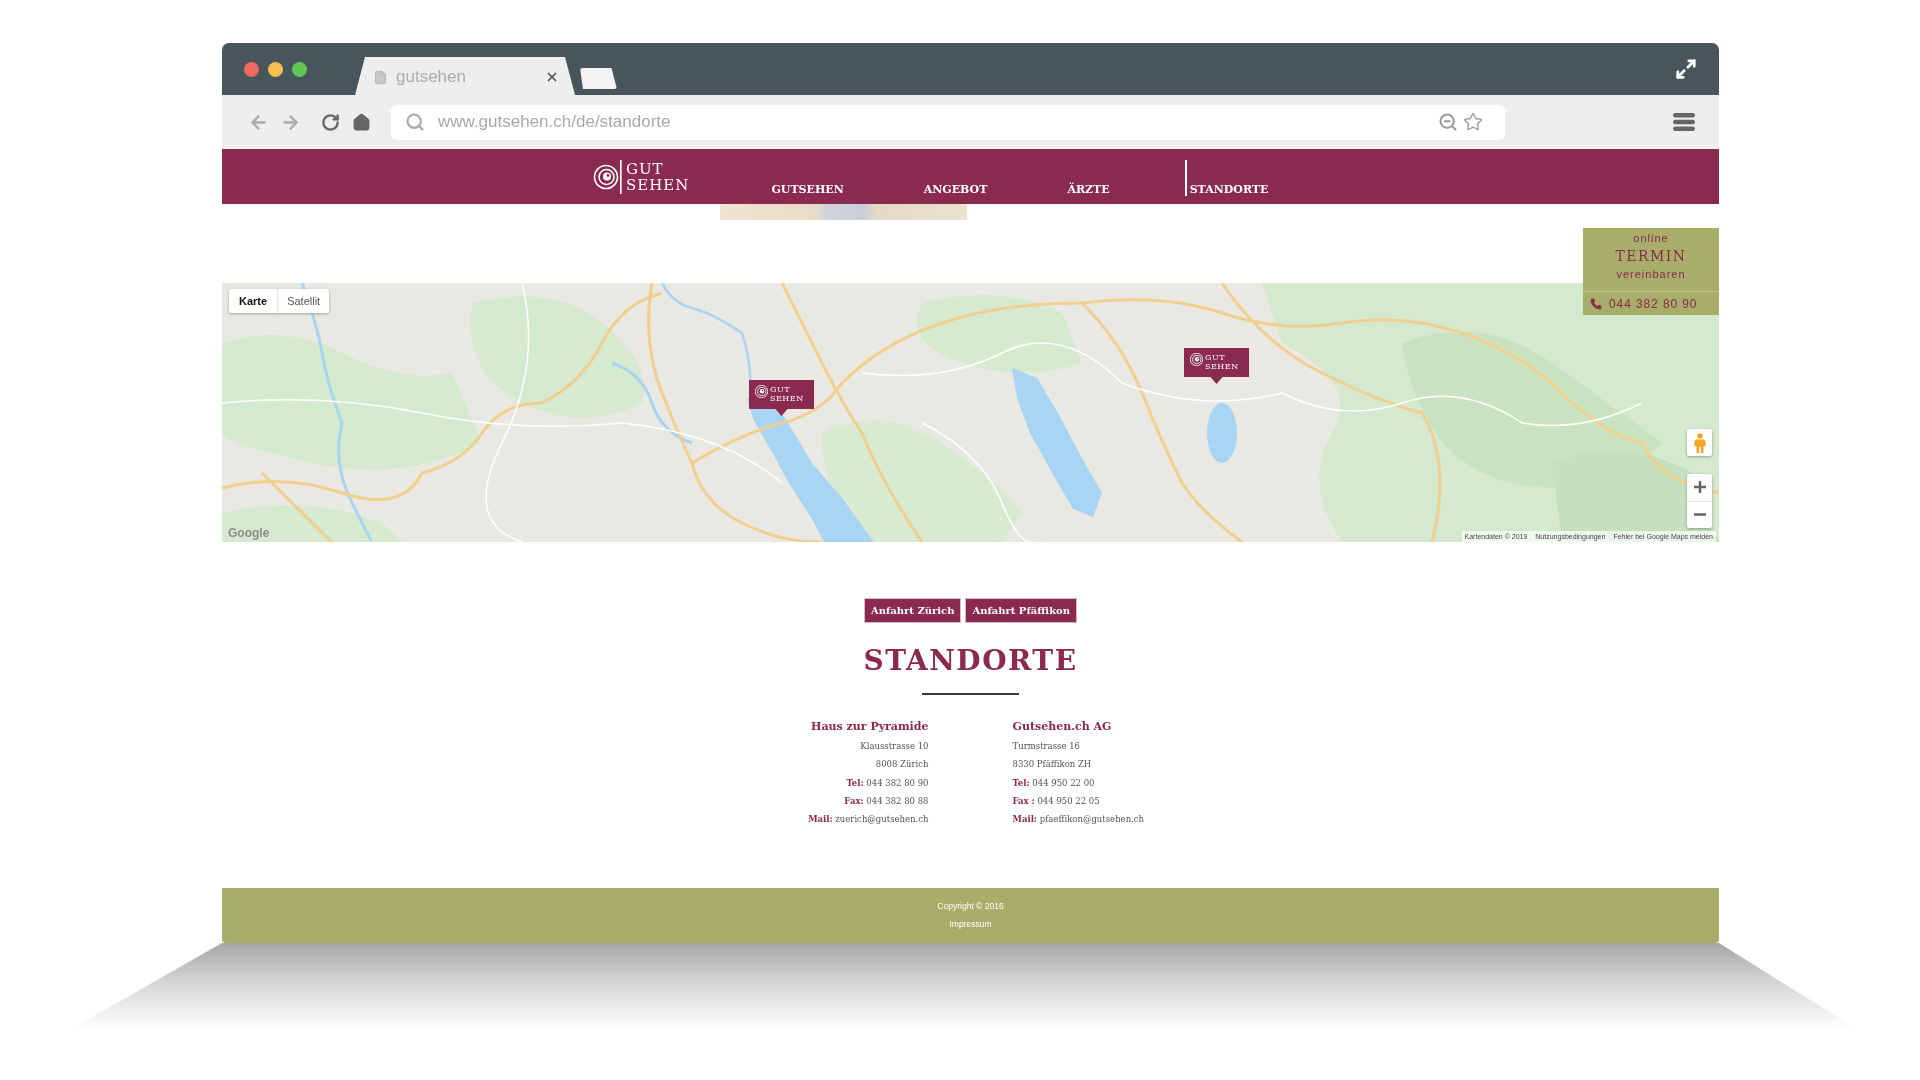 The width and height of the screenshot is (1920, 1080). Describe the element at coordinates (1473, 122) in the screenshot. I see `star-icon` at that location.